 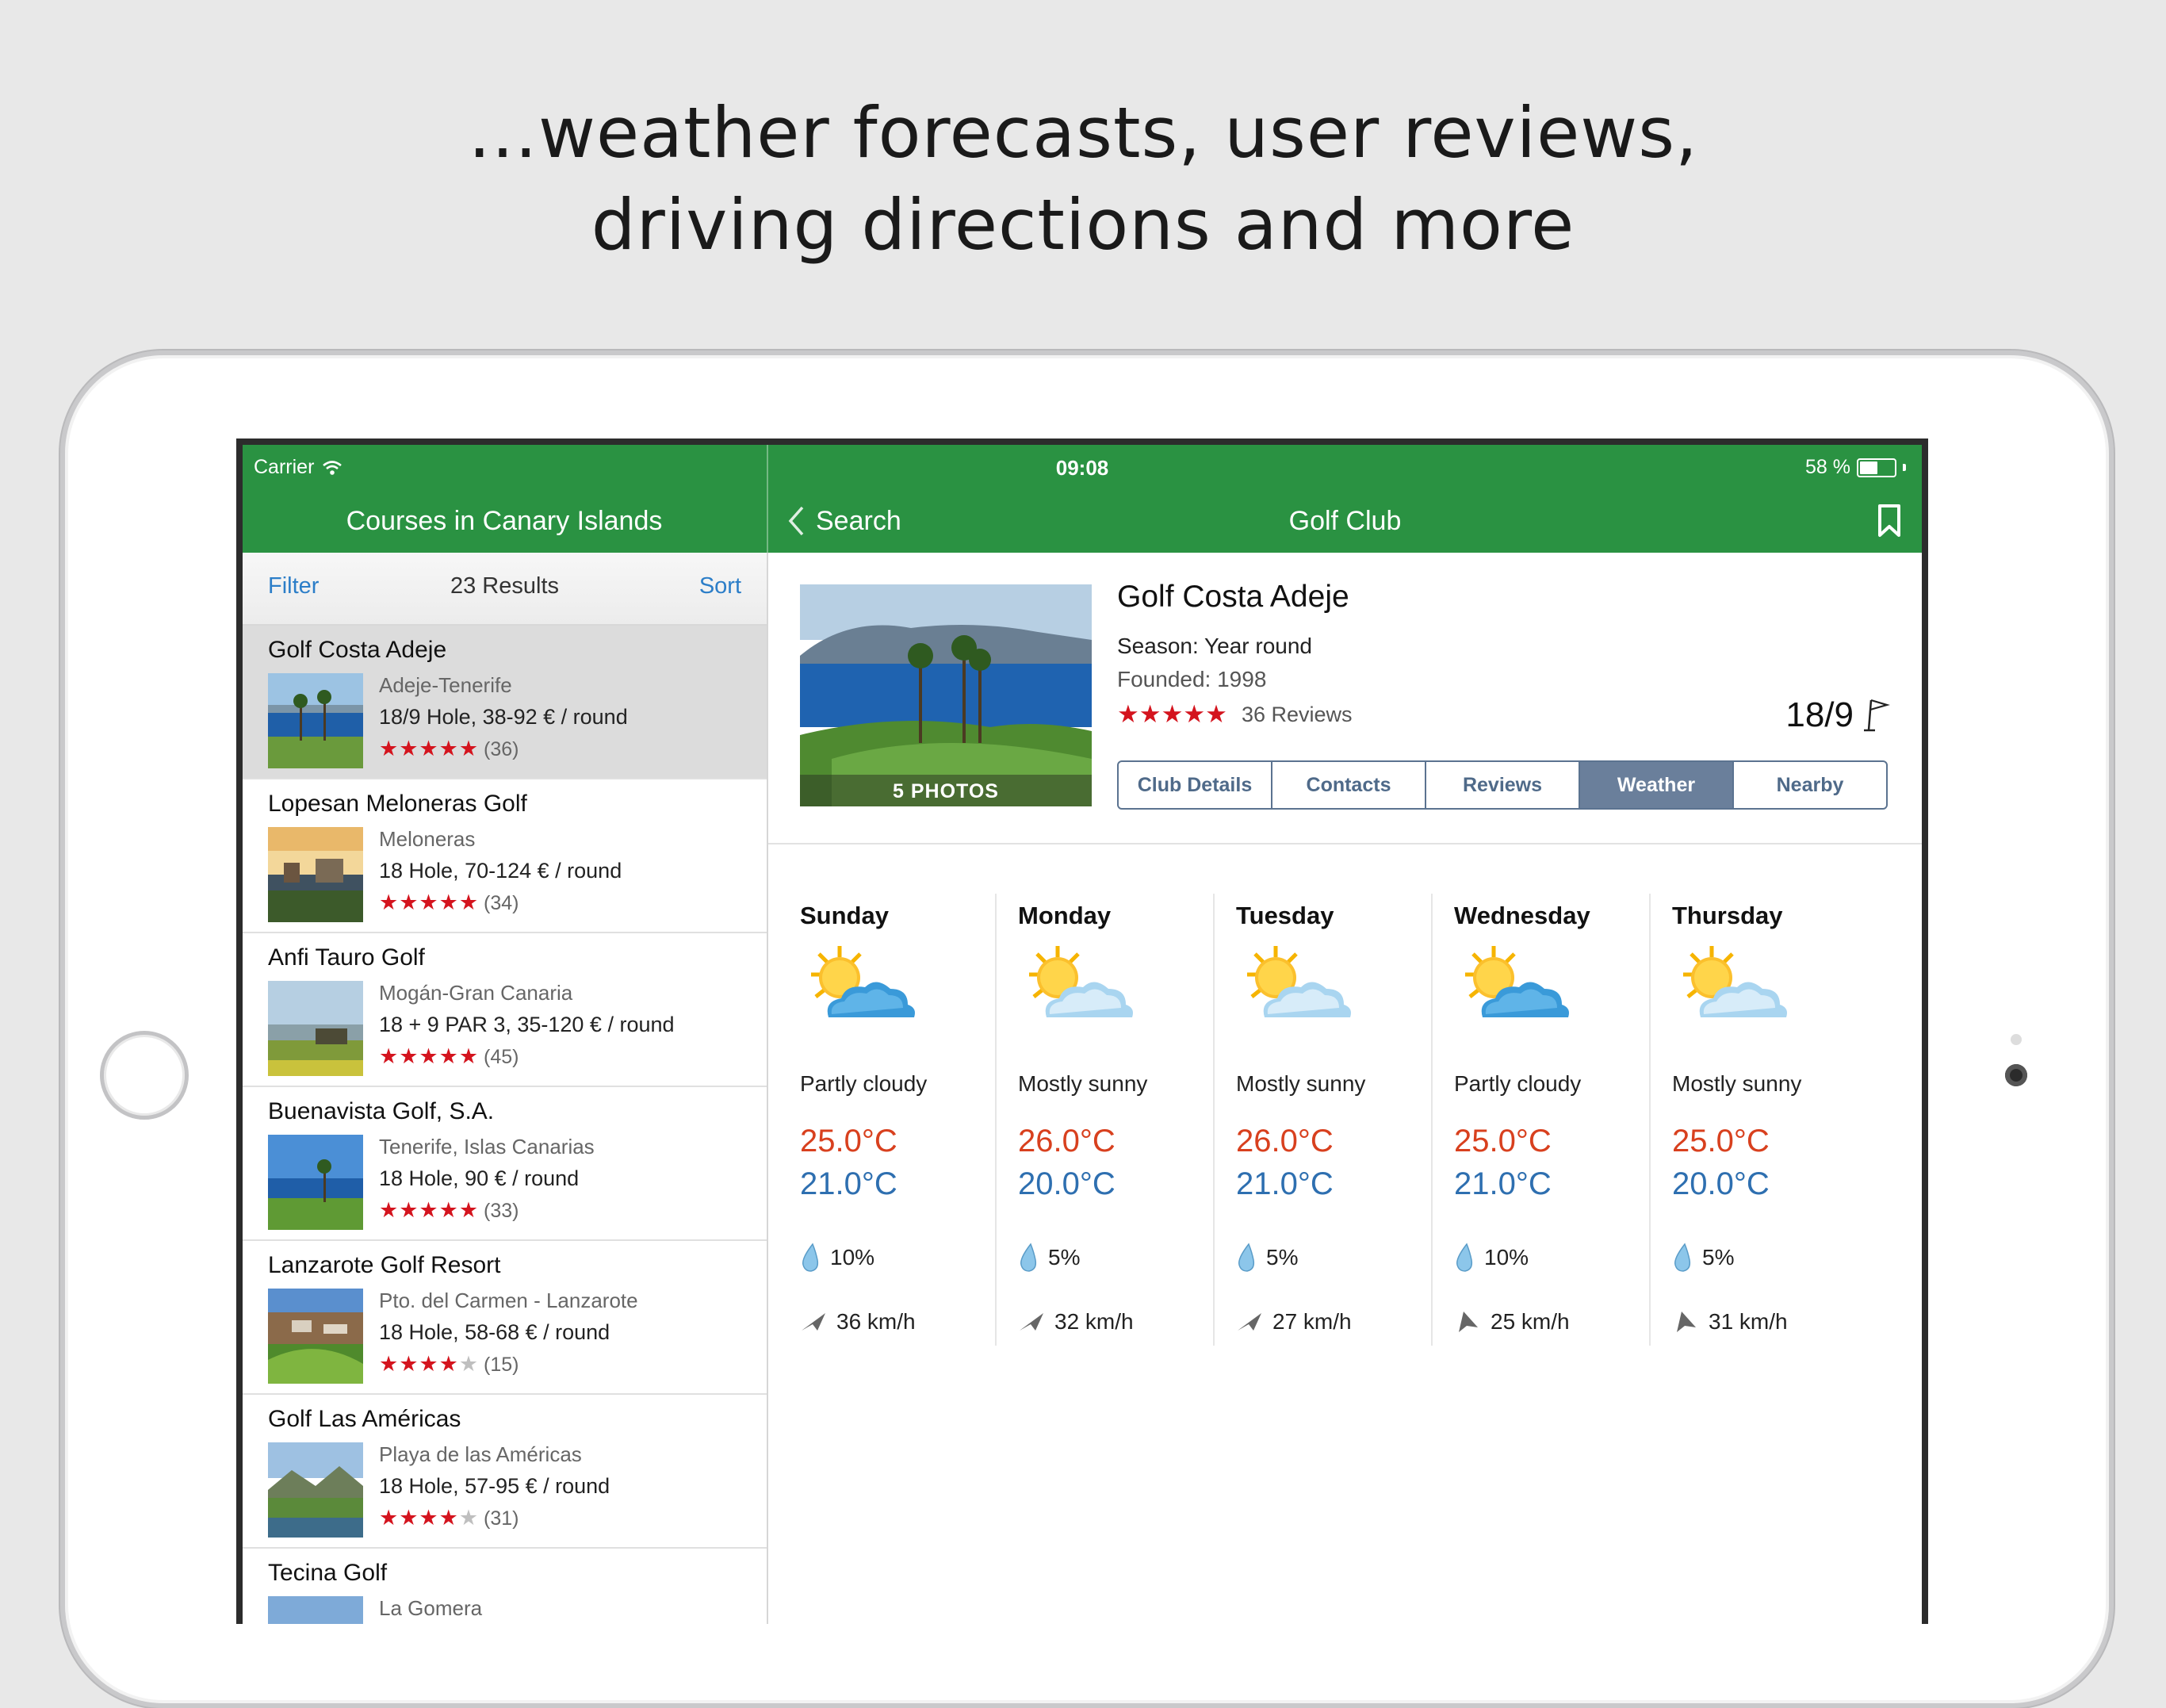 I want to click on course-list-item: Tecina Golf La Gomera, so click(x=505, y=1586).